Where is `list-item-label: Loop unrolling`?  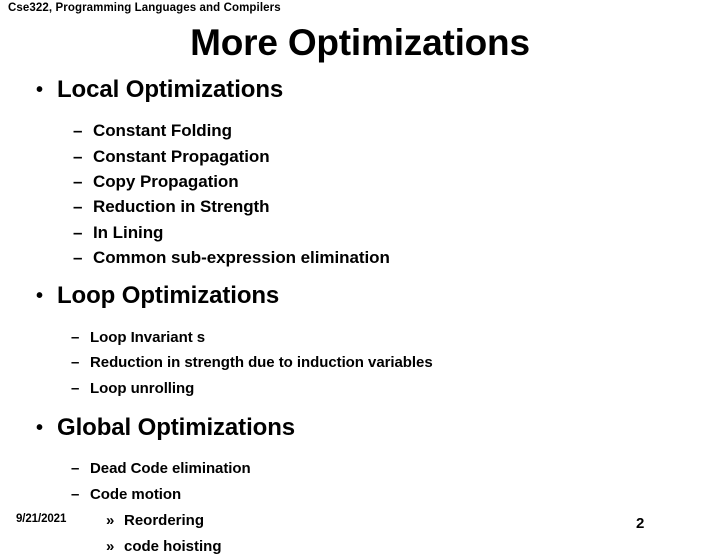 list-item-label: Loop unrolling is located at coordinates (142, 389).